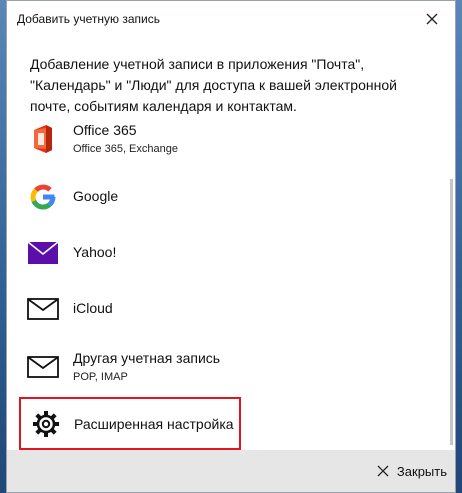  Describe the element at coordinates (226, 309) in the screenshot. I see `account-option-icloud: iCloud` at that location.